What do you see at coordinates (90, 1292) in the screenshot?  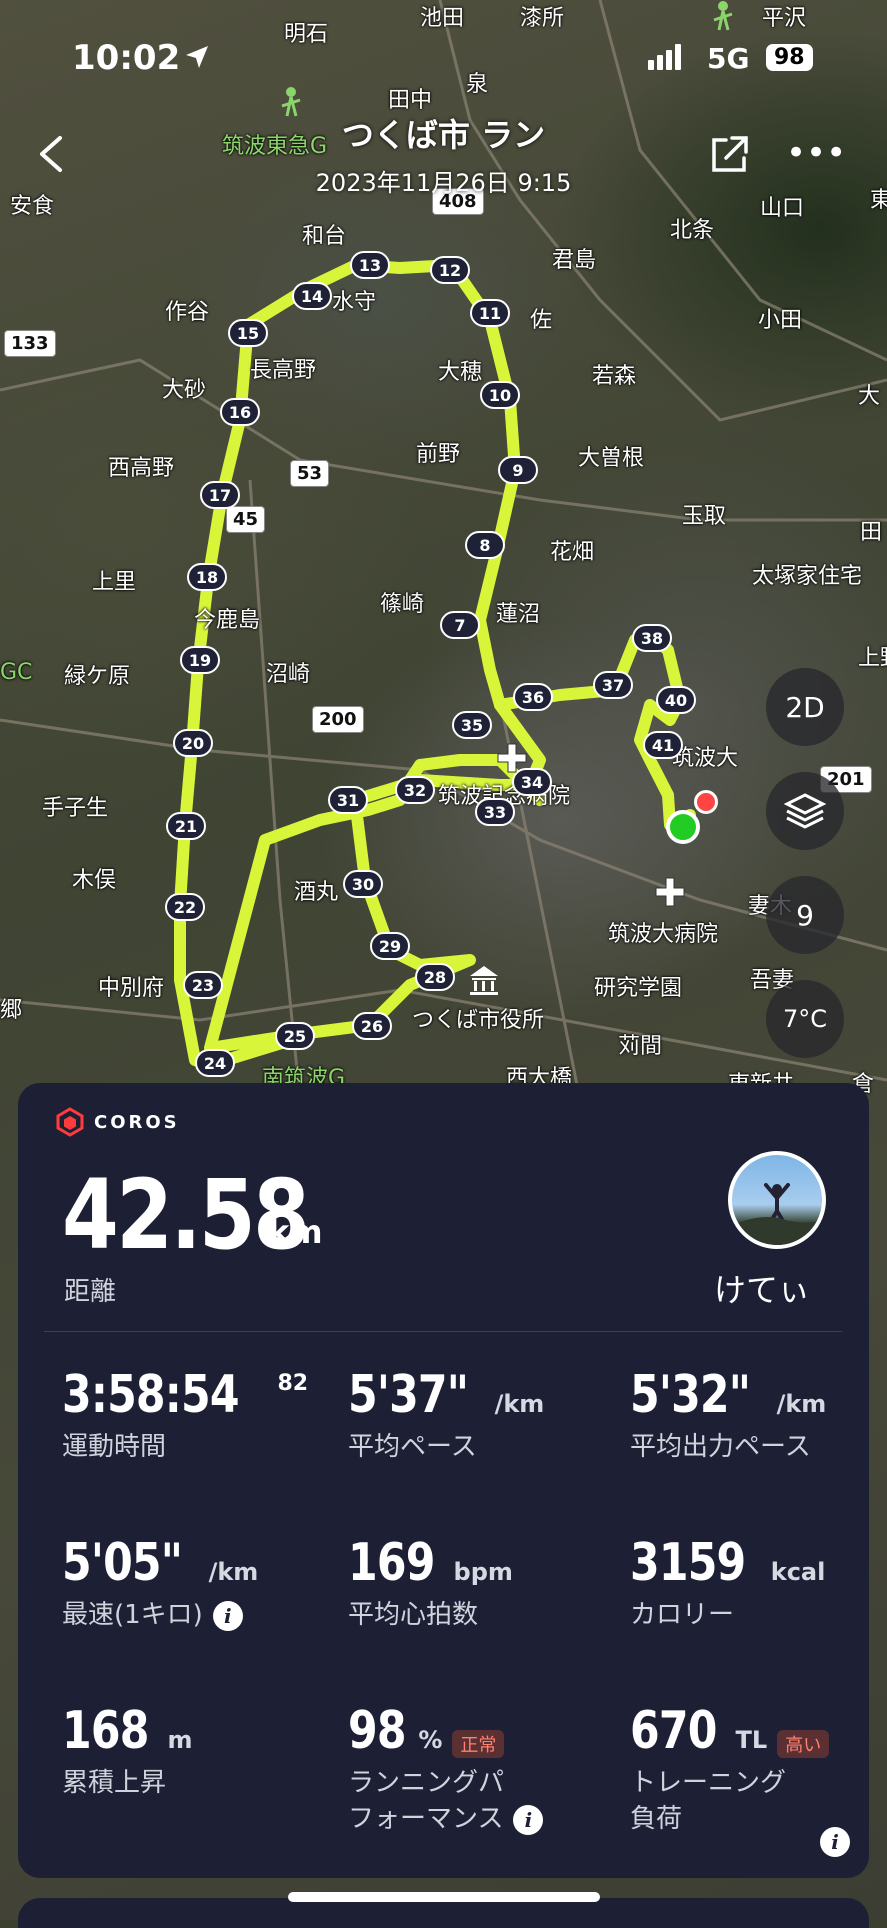 I see `distance-label: 距離` at bounding box center [90, 1292].